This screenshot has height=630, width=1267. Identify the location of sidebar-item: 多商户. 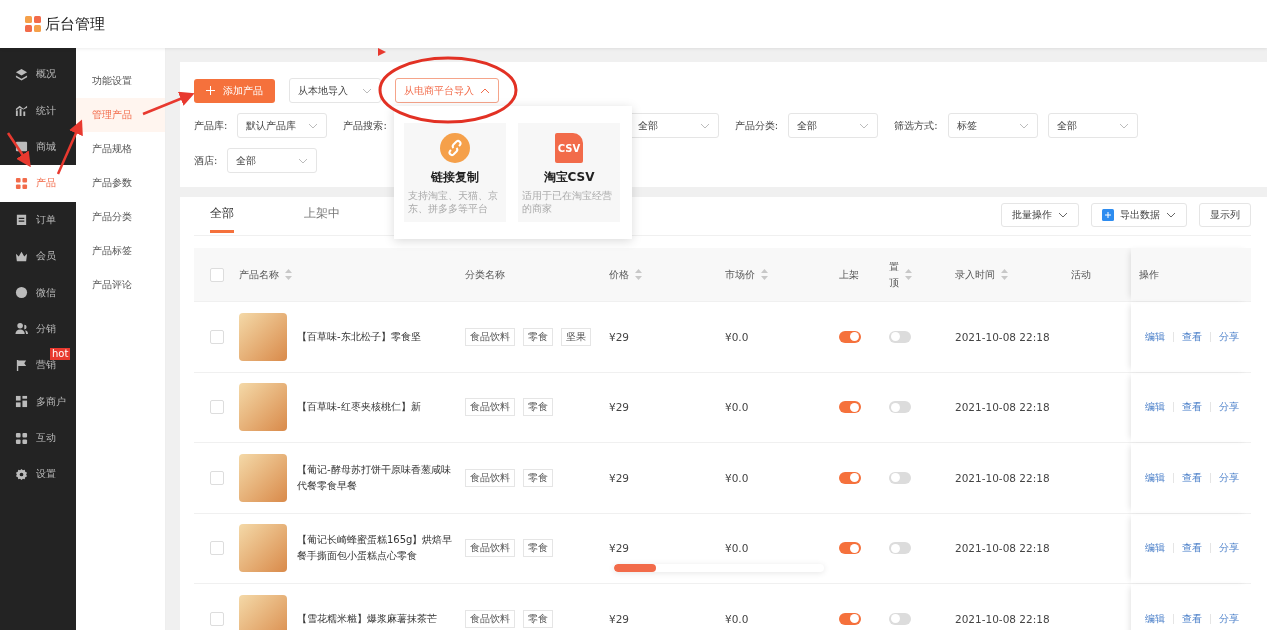
(38, 401).